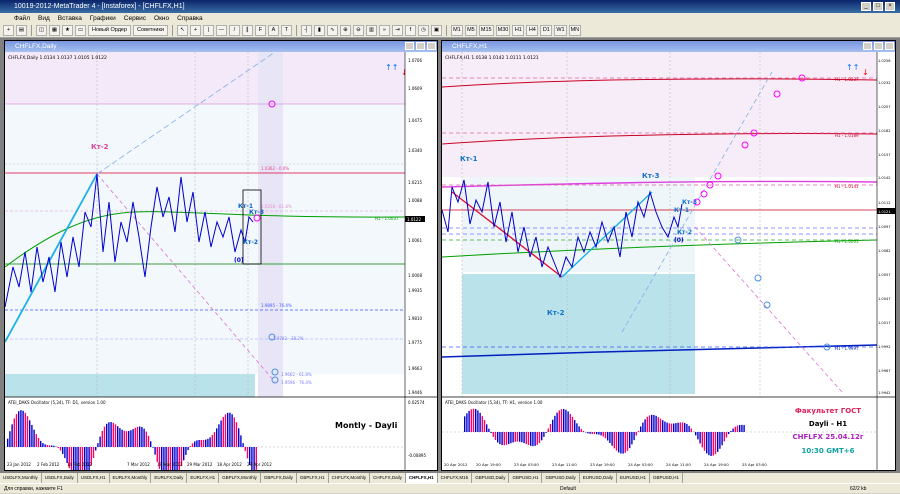 Image resolution: width=900 pixels, height=494 pixels. I want to click on menu-charts: Графики, so click(103, 18).